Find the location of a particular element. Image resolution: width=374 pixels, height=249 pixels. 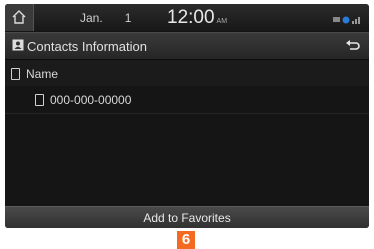

back-button is located at coordinates (353, 46).